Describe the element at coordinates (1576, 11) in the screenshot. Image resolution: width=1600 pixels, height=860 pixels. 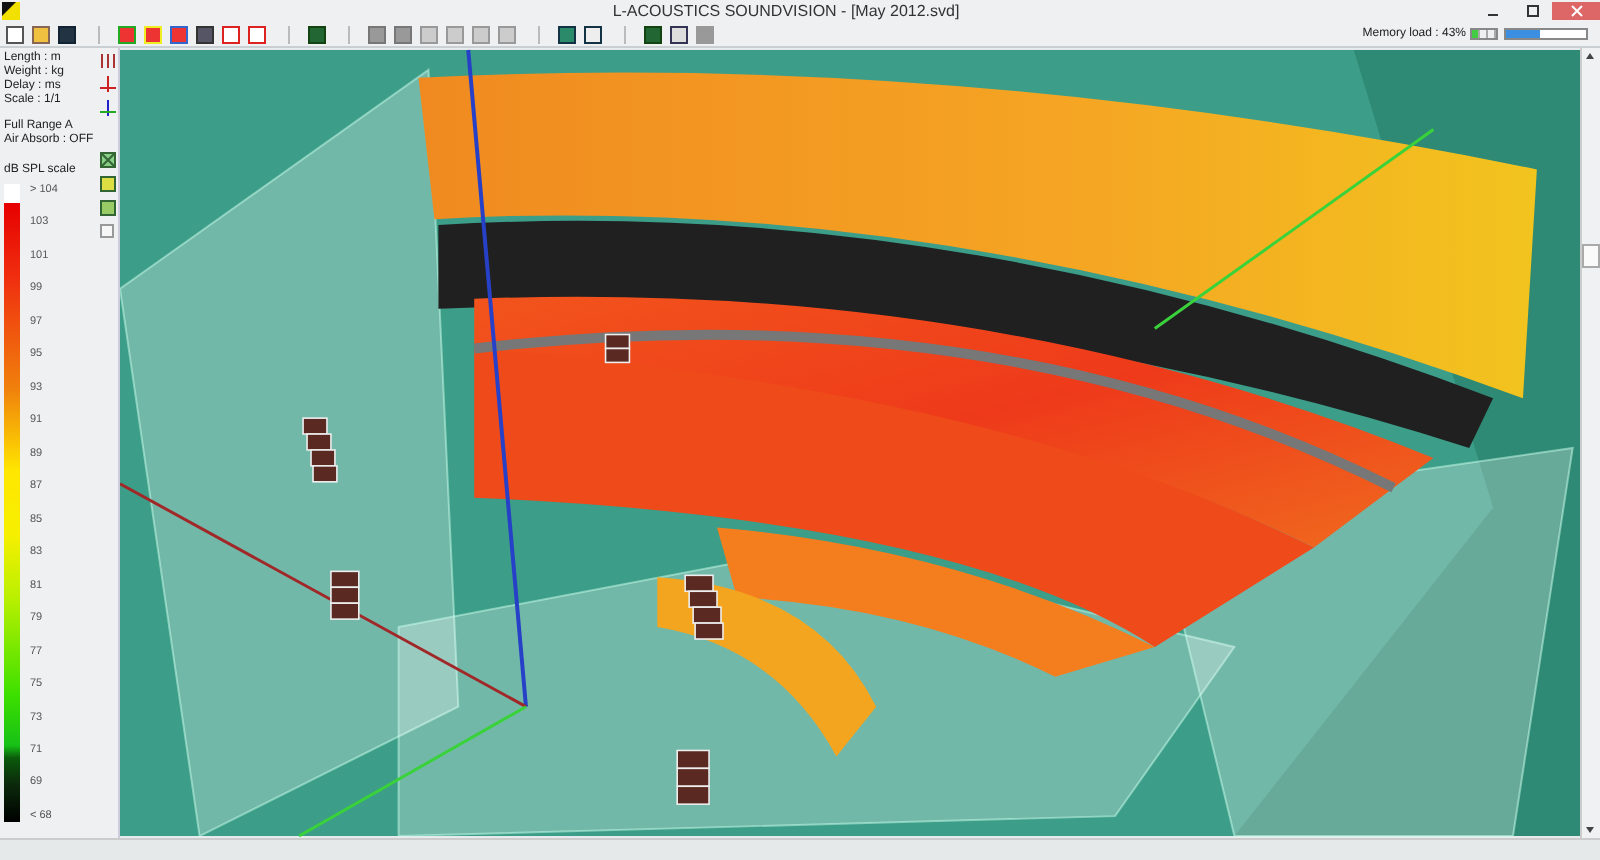
I see `close-icon` at that location.